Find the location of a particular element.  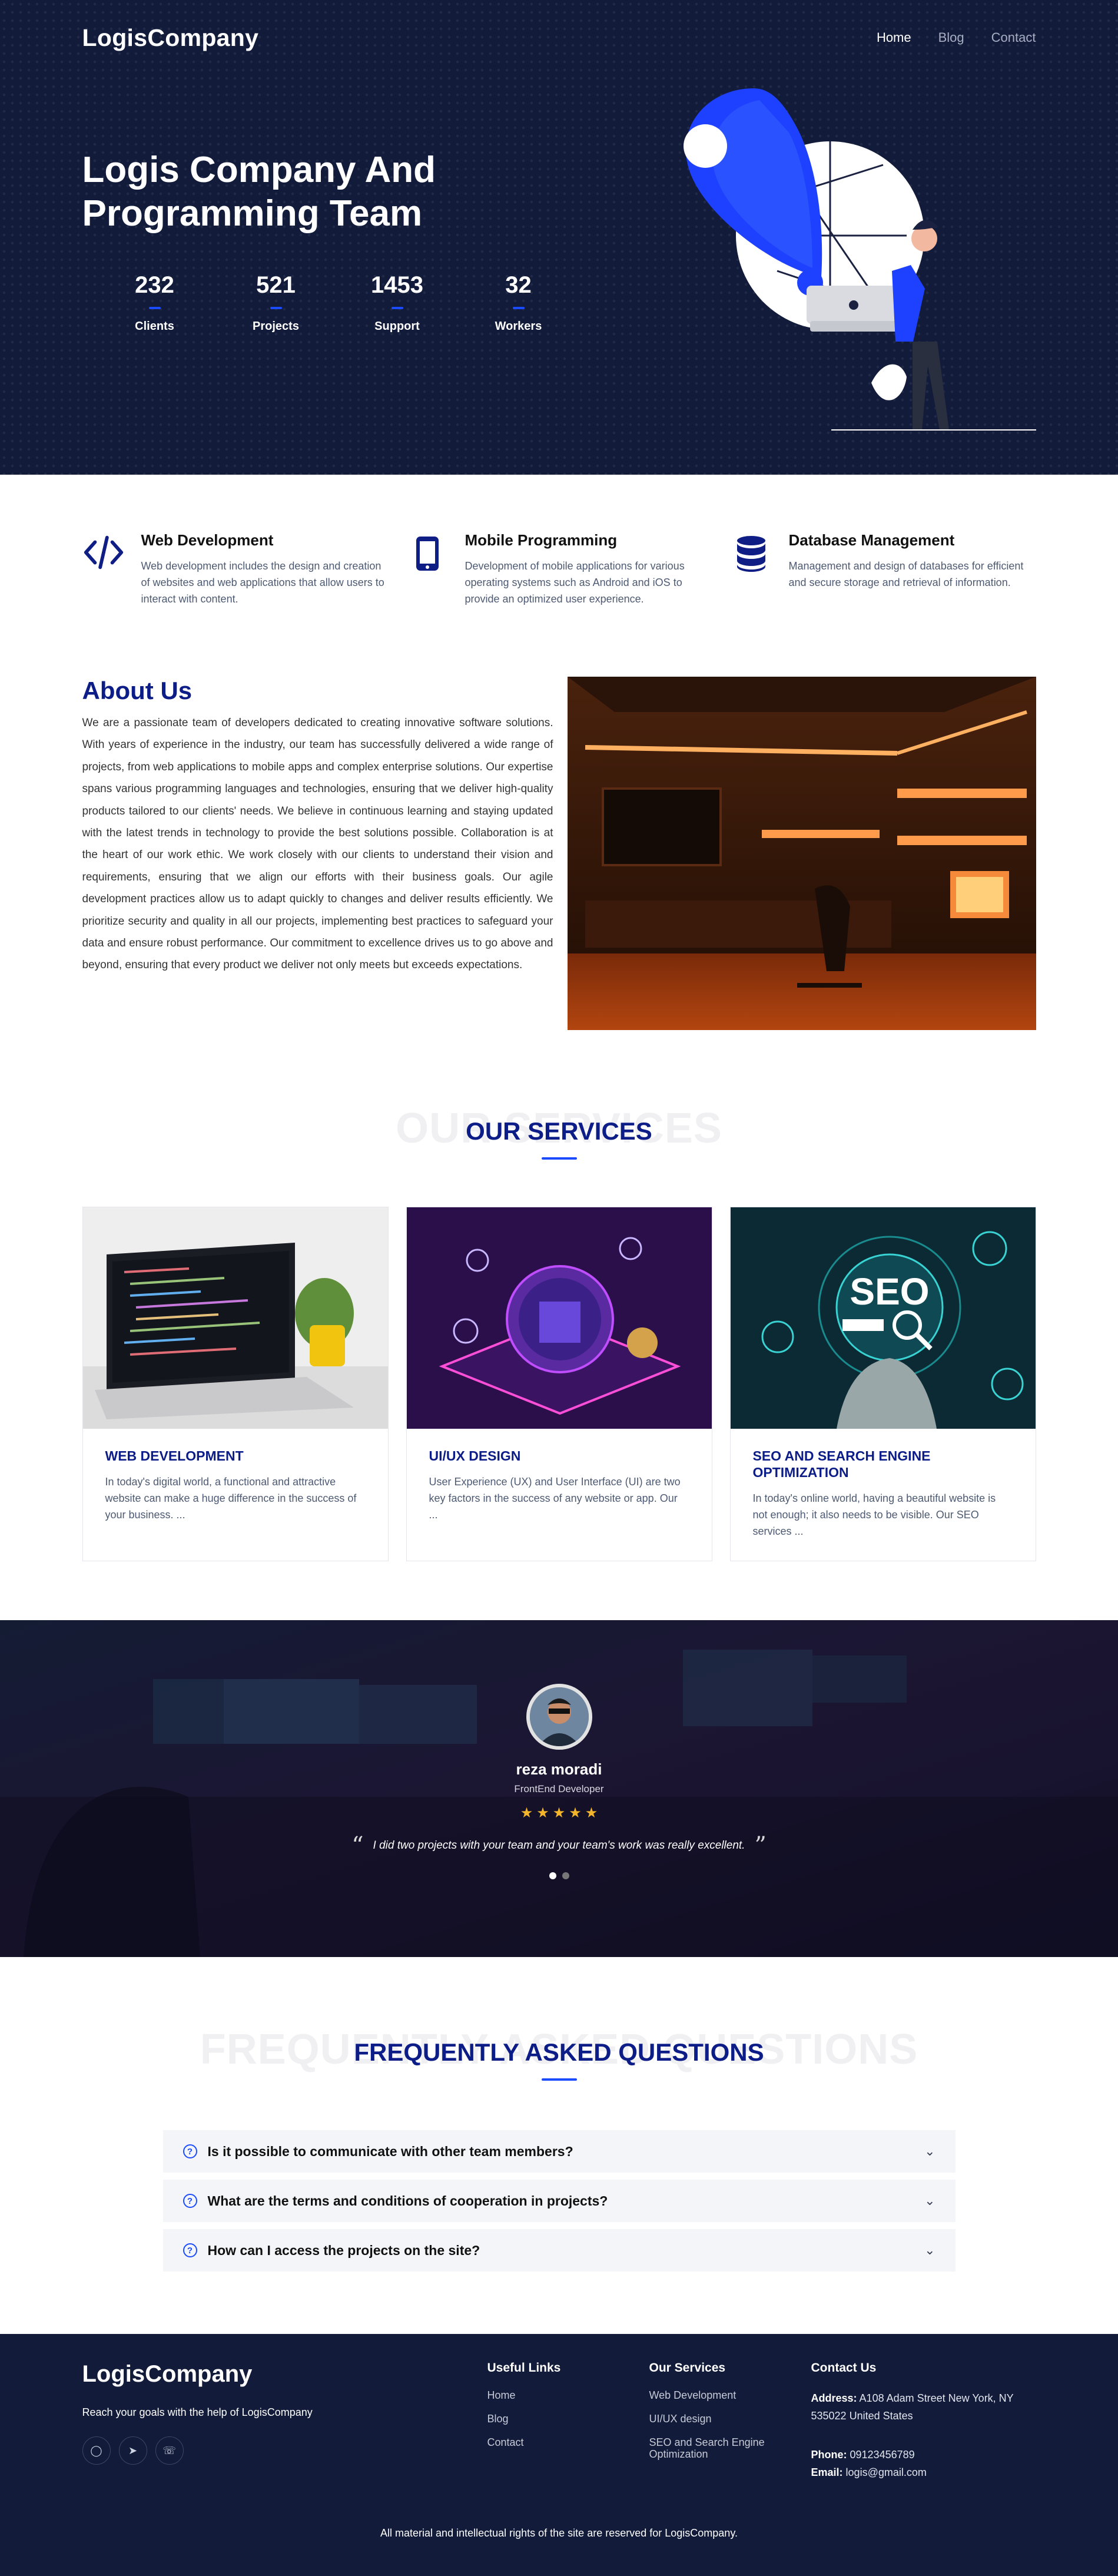

services-heading: OUR SERVICES OUR SERVICES is located at coordinates (559, 1138).